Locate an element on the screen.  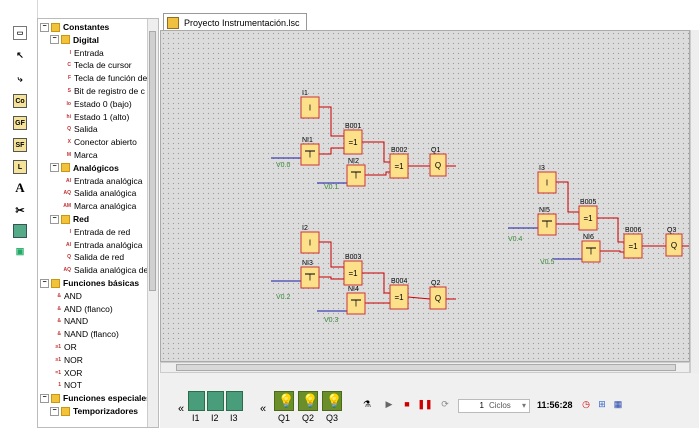
collapse-outputs-button: « is located at coordinates (263, 409).